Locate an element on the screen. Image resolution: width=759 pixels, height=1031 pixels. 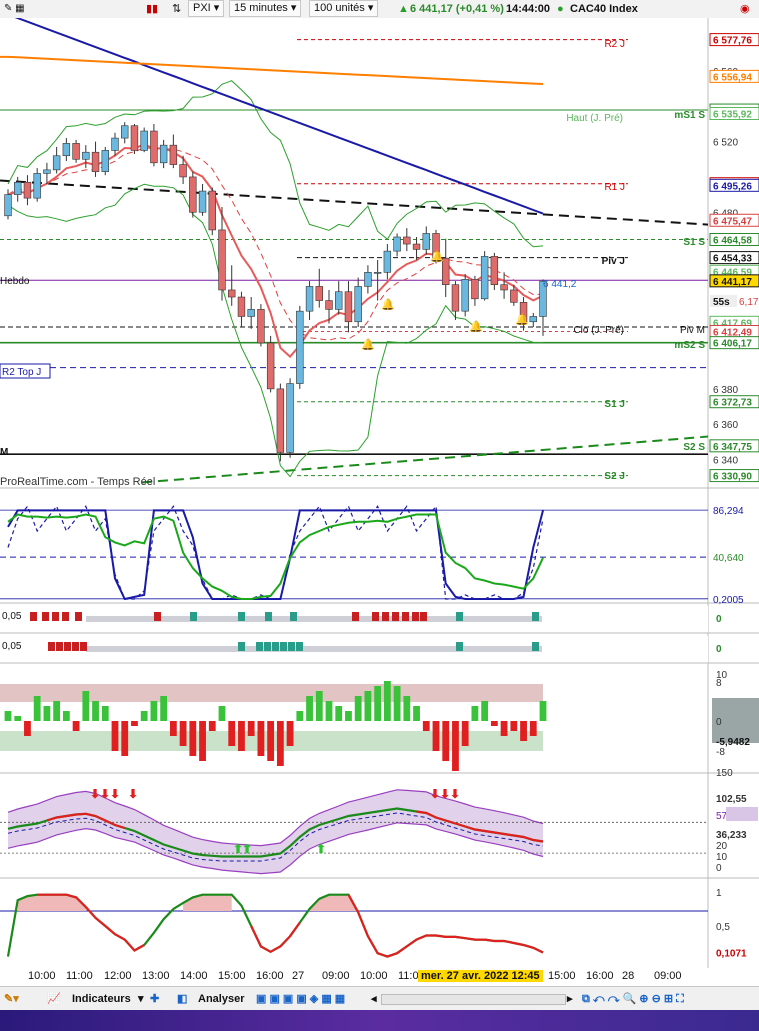
indicators-button: Indicateurs is located at coordinates (101, 999).